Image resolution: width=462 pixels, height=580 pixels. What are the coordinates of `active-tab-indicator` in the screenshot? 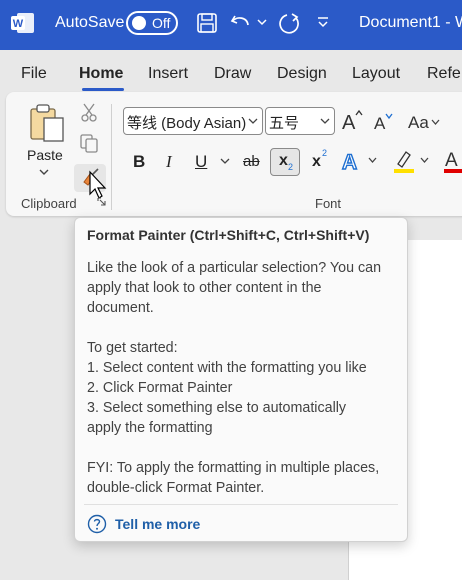 It's located at (103, 89).